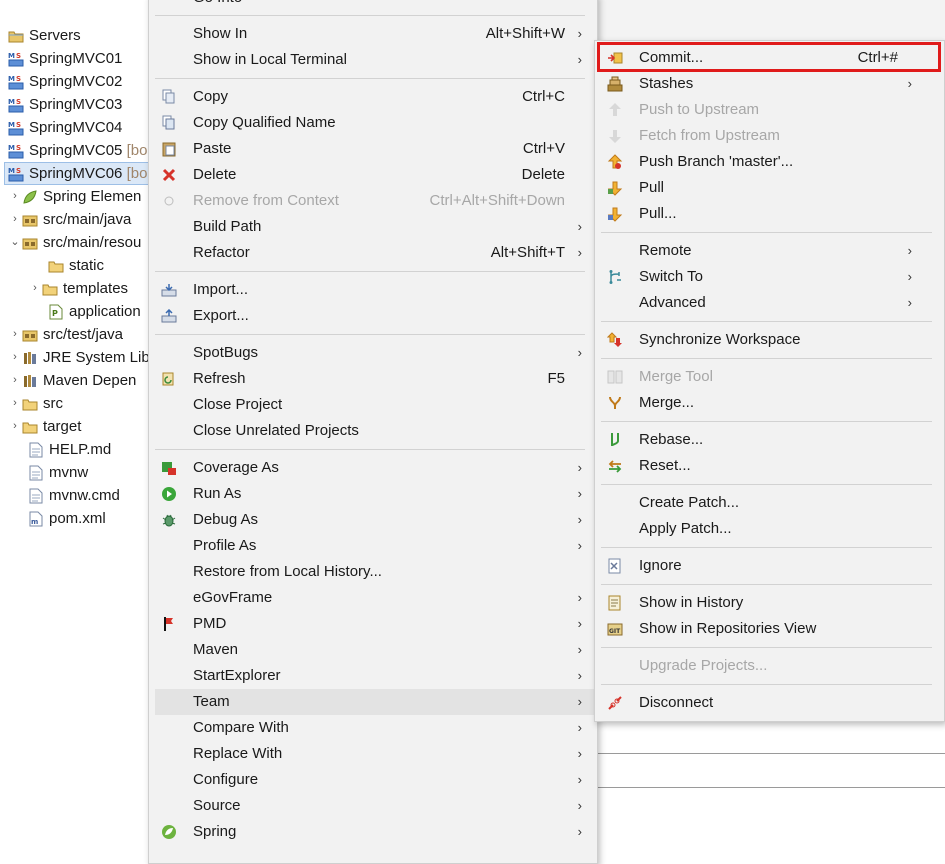 The image size is (945, 864). I want to click on tree-item-templates: › templates, so click(78, 288).